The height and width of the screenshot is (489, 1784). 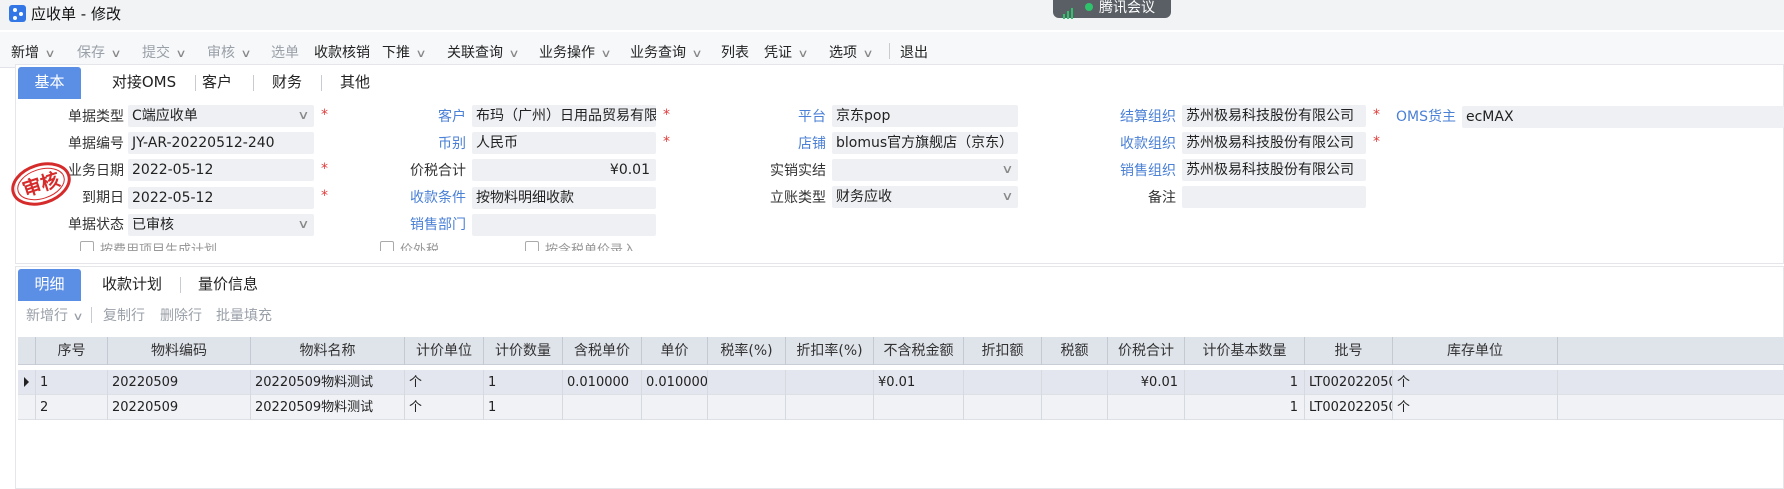 I want to click on cell-material-name: 20220509物料测试, so click(x=328, y=407).